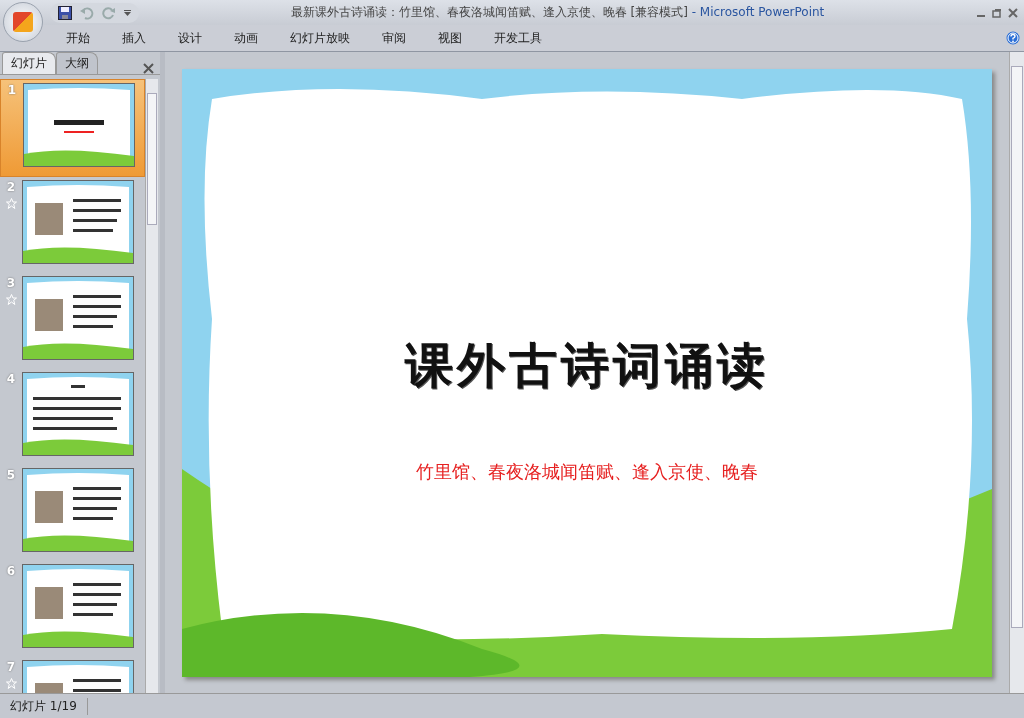 This screenshot has width=1024, height=718. Describe the element at coordinates (78, 38) in the screenshot. I see `ribbon-tab: 开始` at that location.